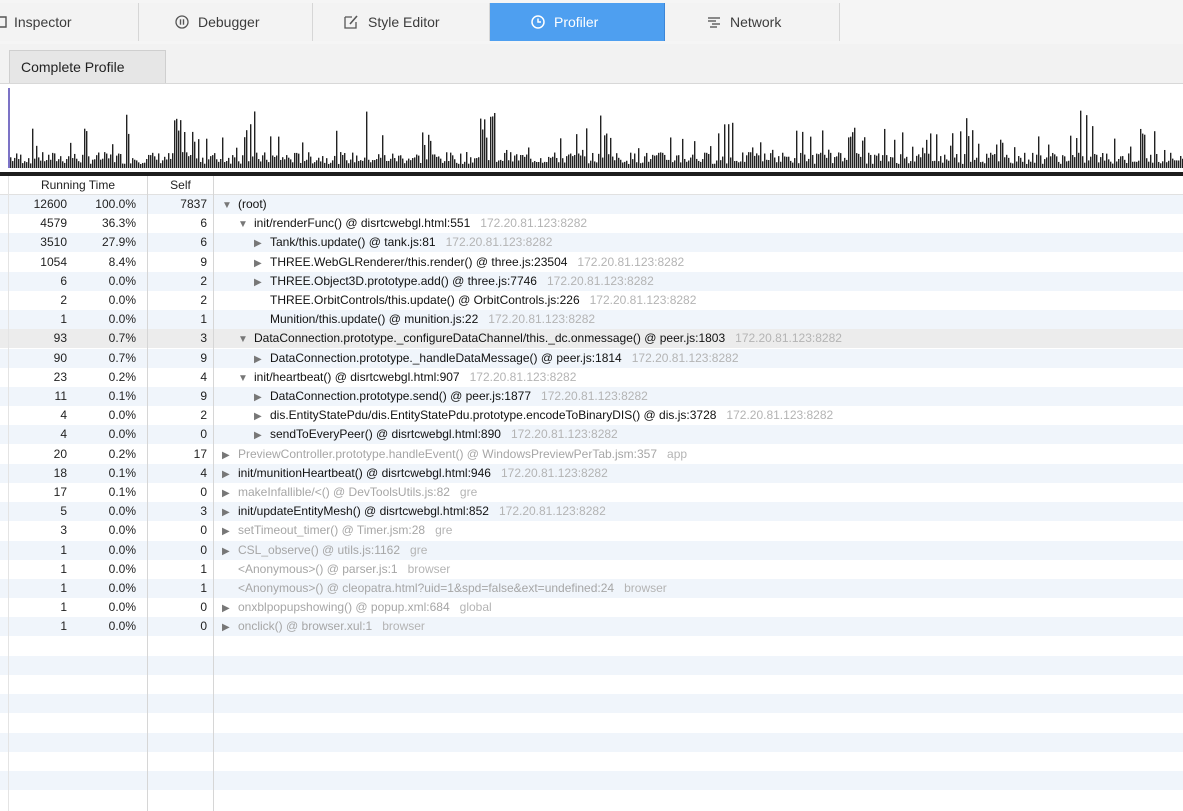 Image resolution: width=1183 pixels, height=811 pixels. I want to click on running-time-percent: 36.3%, so click(118, 223).